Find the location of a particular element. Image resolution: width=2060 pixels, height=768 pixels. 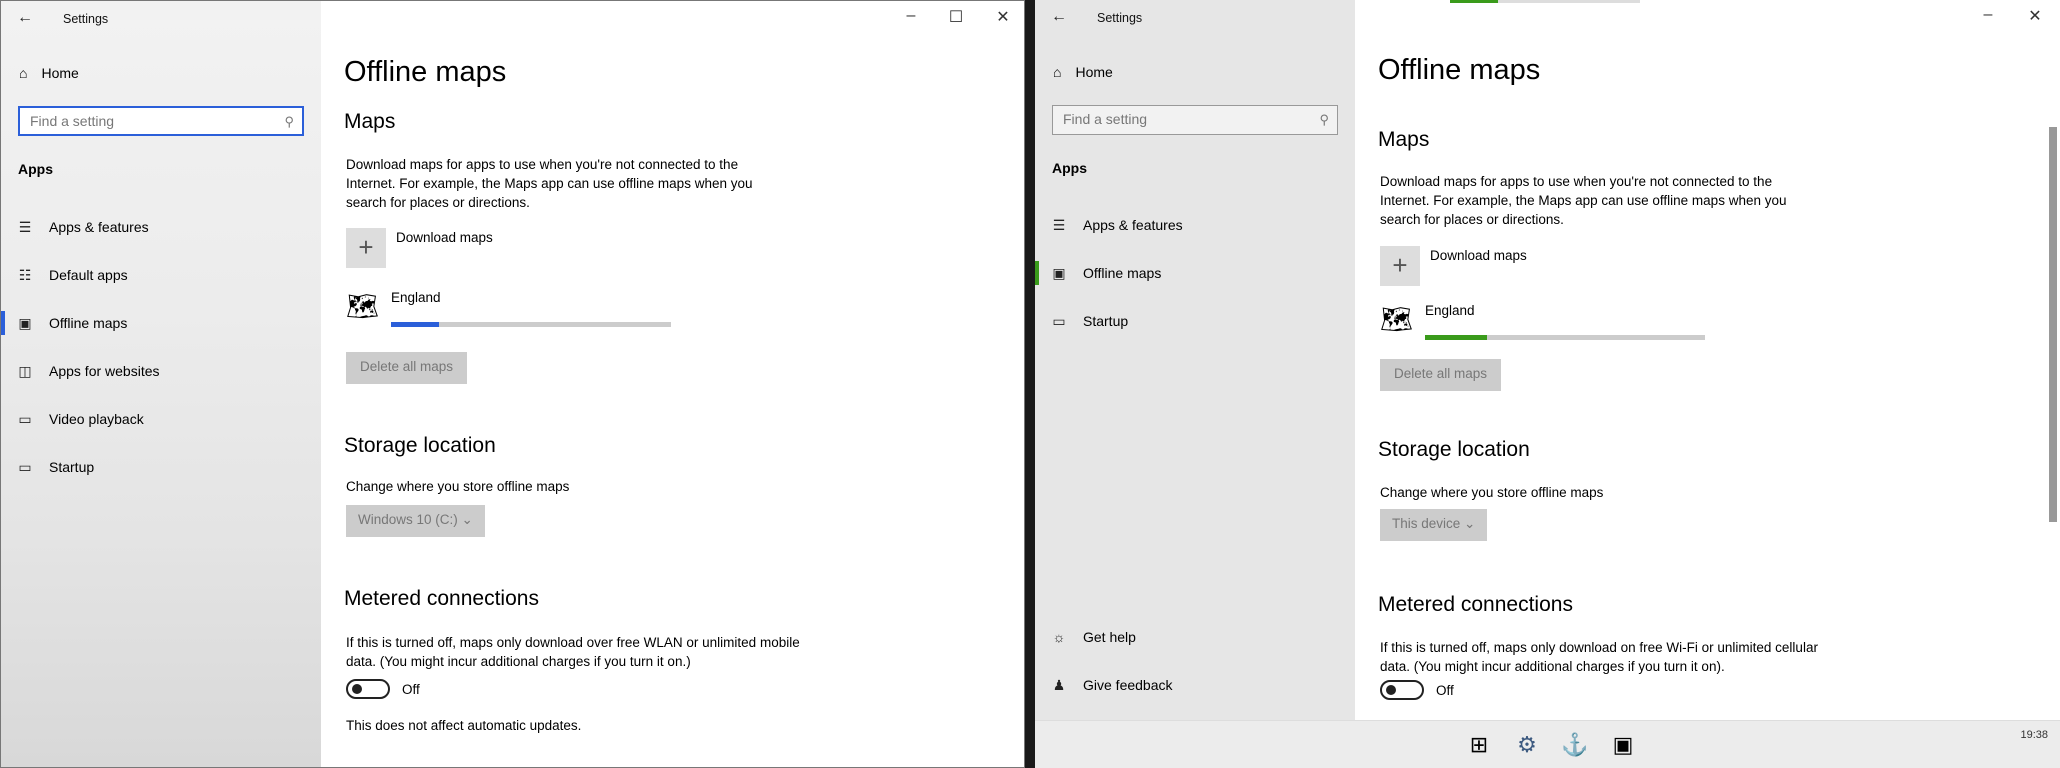

scrollbar is located at coordinates (2053, 417).